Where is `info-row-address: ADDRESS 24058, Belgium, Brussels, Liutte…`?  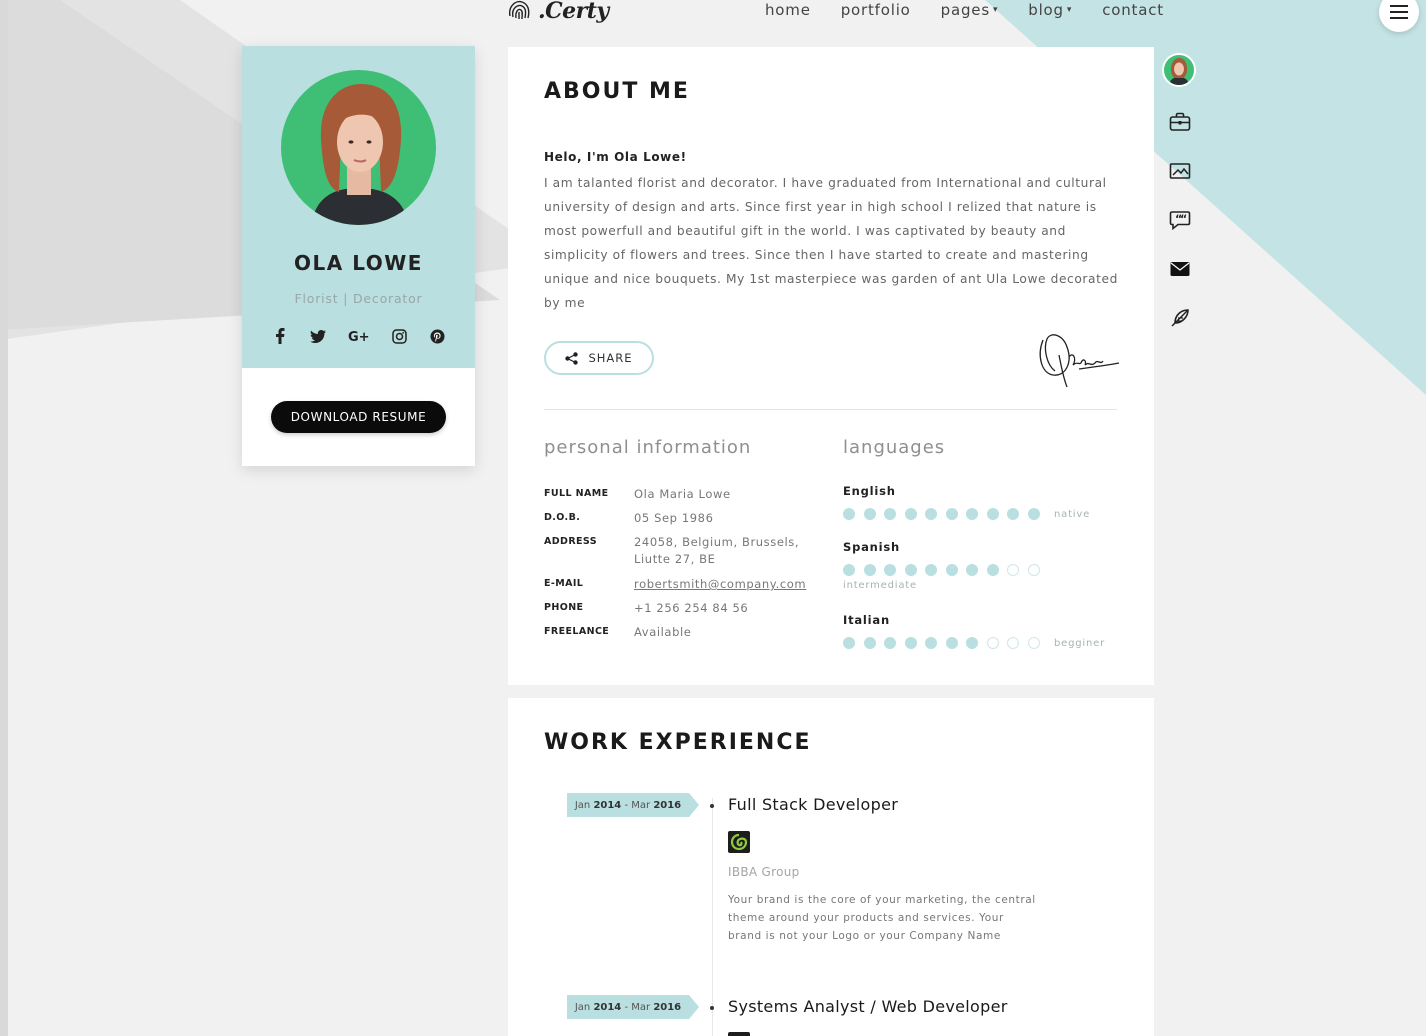
info-row-address: ADDRESS 24058, Belgium, Brussels, Liutte… is located at coordinates (676, 551).